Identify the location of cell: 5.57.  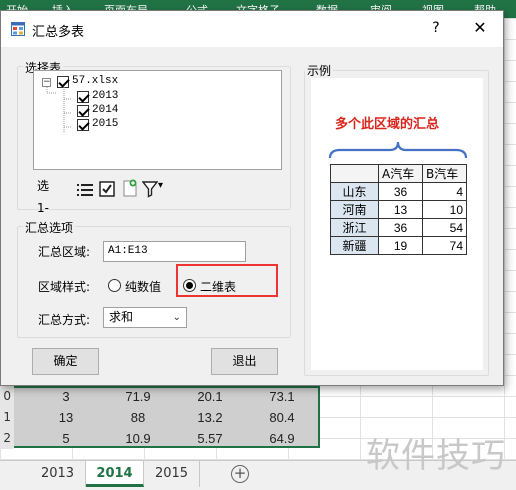
(210, 438).